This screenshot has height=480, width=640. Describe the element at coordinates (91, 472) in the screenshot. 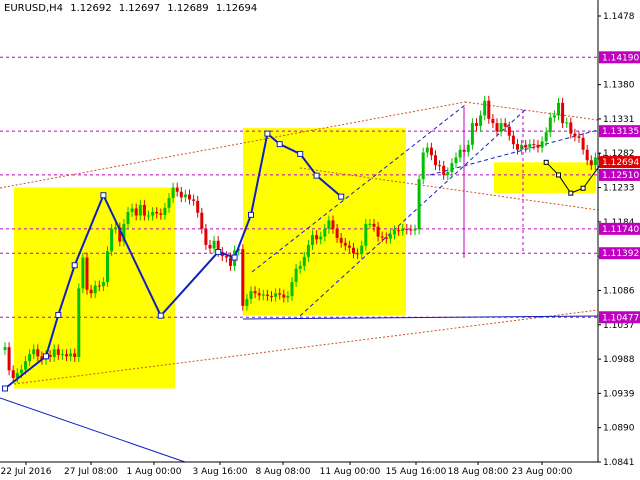

I see `x-tick-label: 27 Jul 08:00` at that location.